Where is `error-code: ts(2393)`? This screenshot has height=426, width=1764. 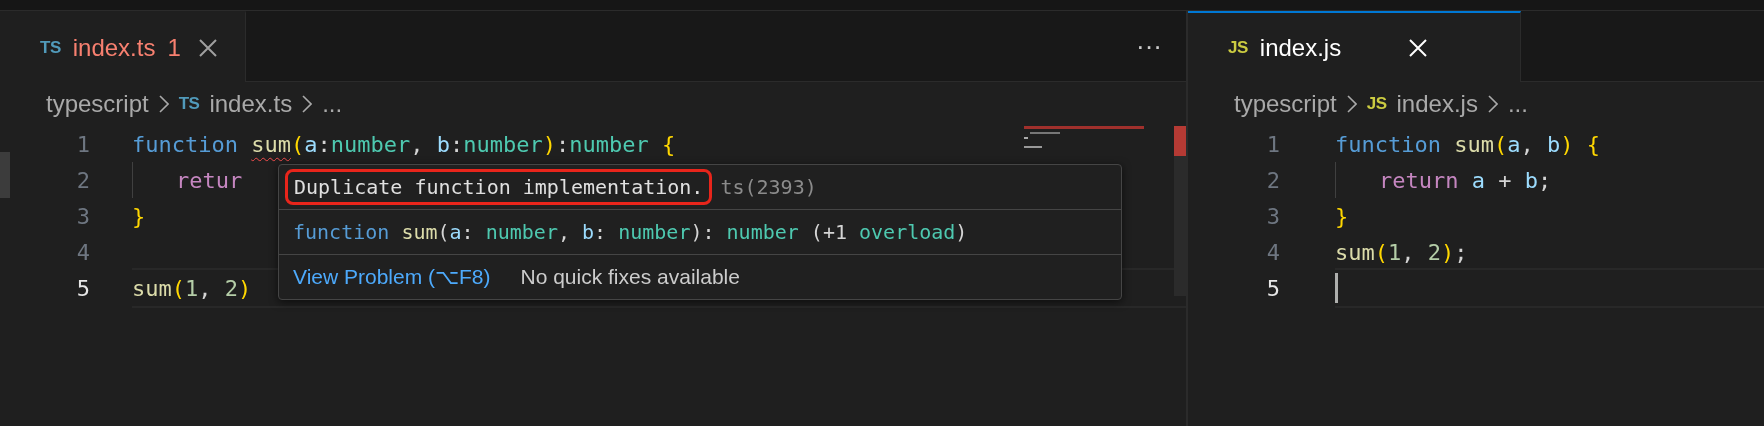
error-code: ts(2393) is located at coordinates (768, 187).